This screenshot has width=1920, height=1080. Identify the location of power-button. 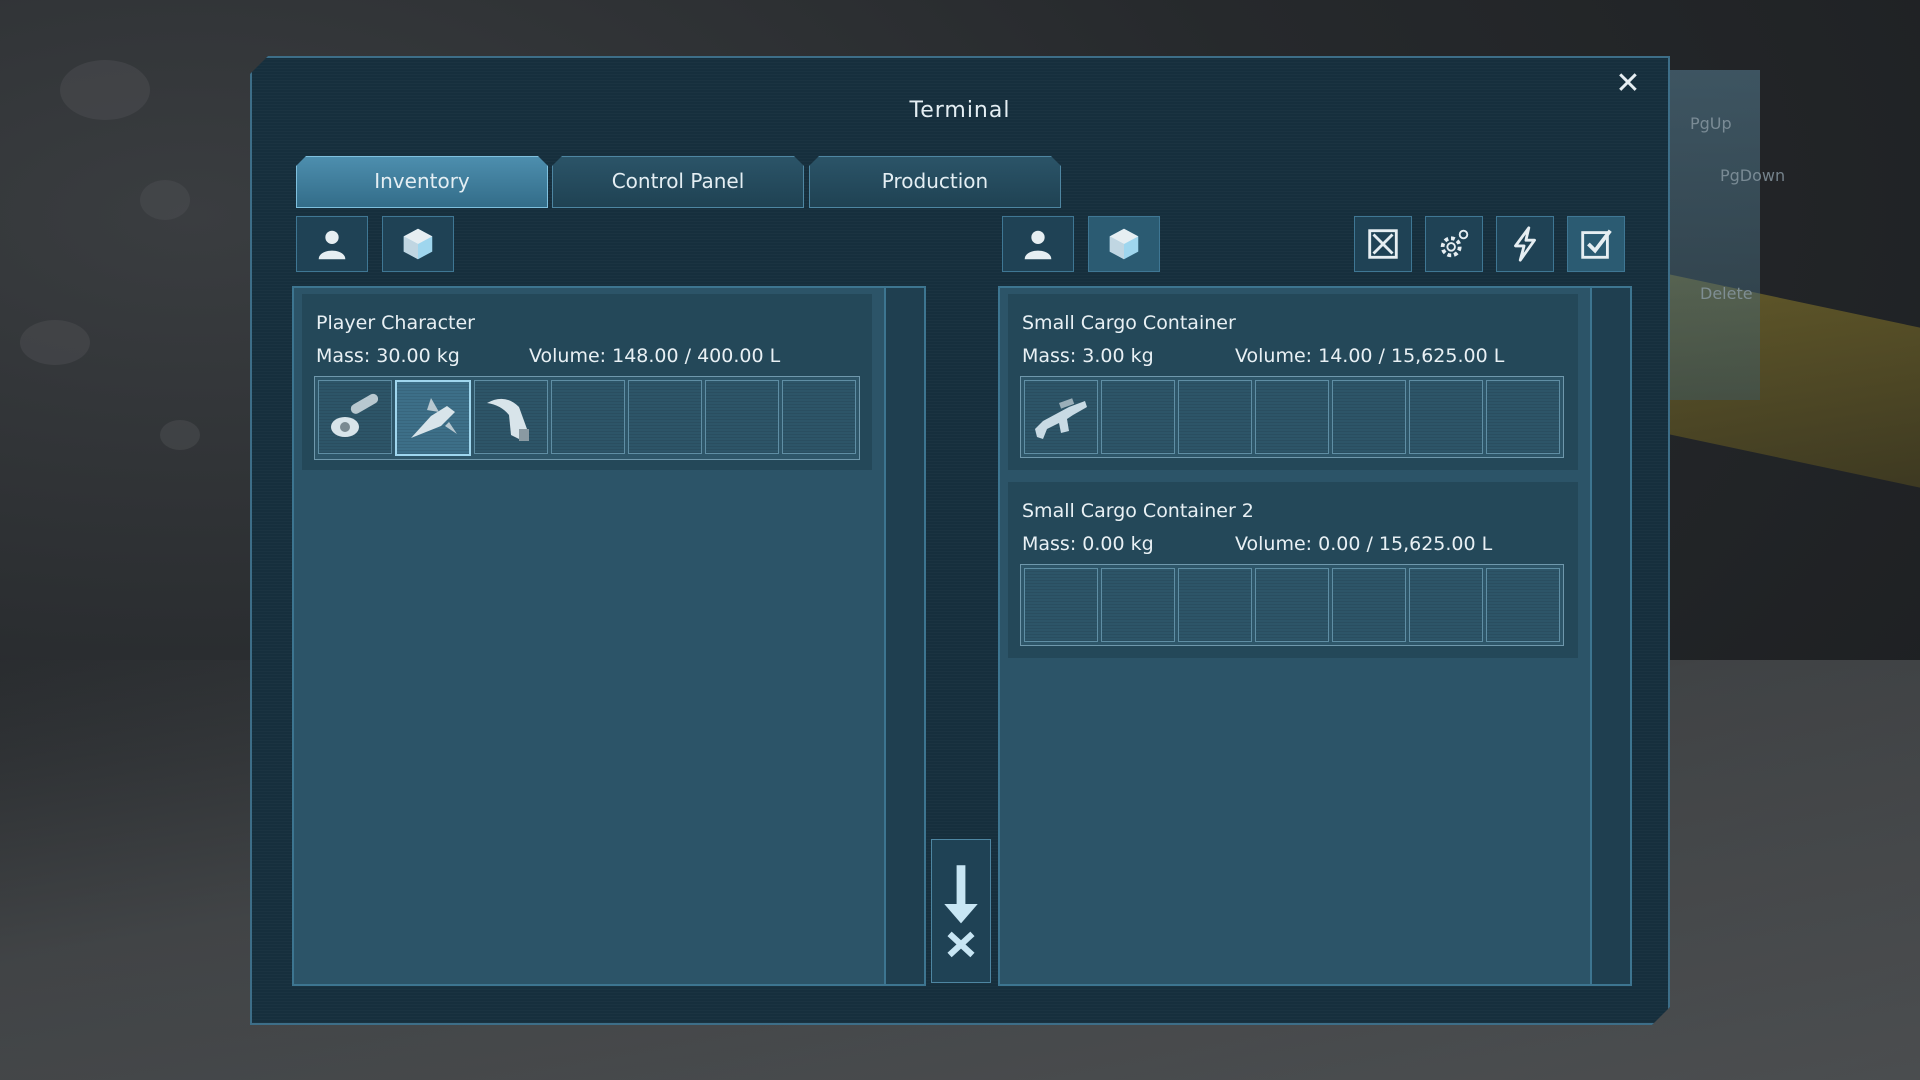
(1525, 244).